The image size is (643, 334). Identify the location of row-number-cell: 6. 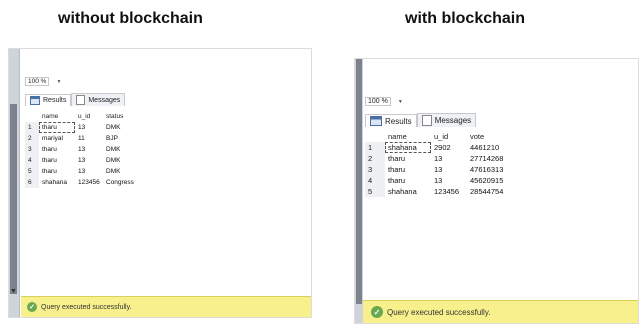
(32, 182).